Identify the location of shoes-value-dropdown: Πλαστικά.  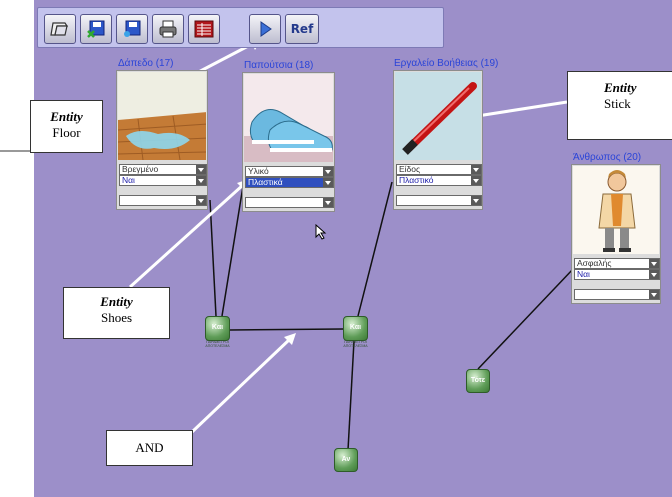
(289, 182).